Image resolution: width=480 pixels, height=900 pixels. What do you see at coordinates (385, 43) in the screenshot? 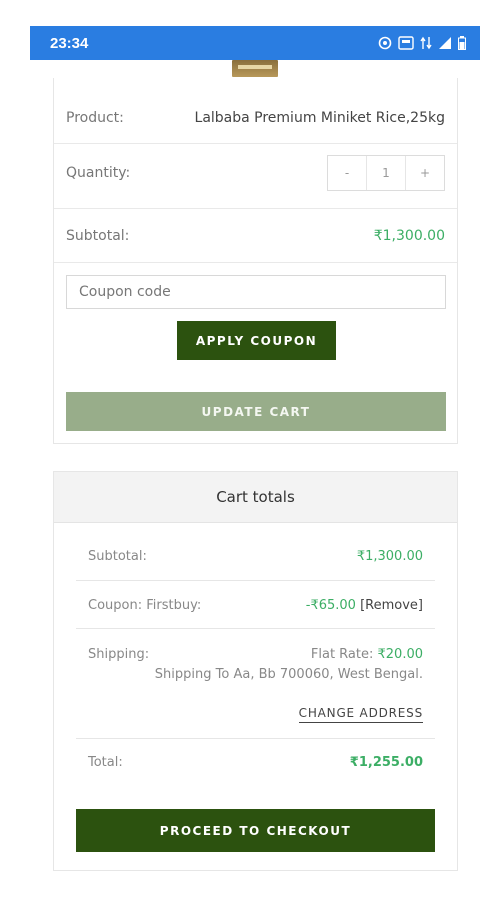
I see `hotspot-icon` at bounding box center [385, 43].